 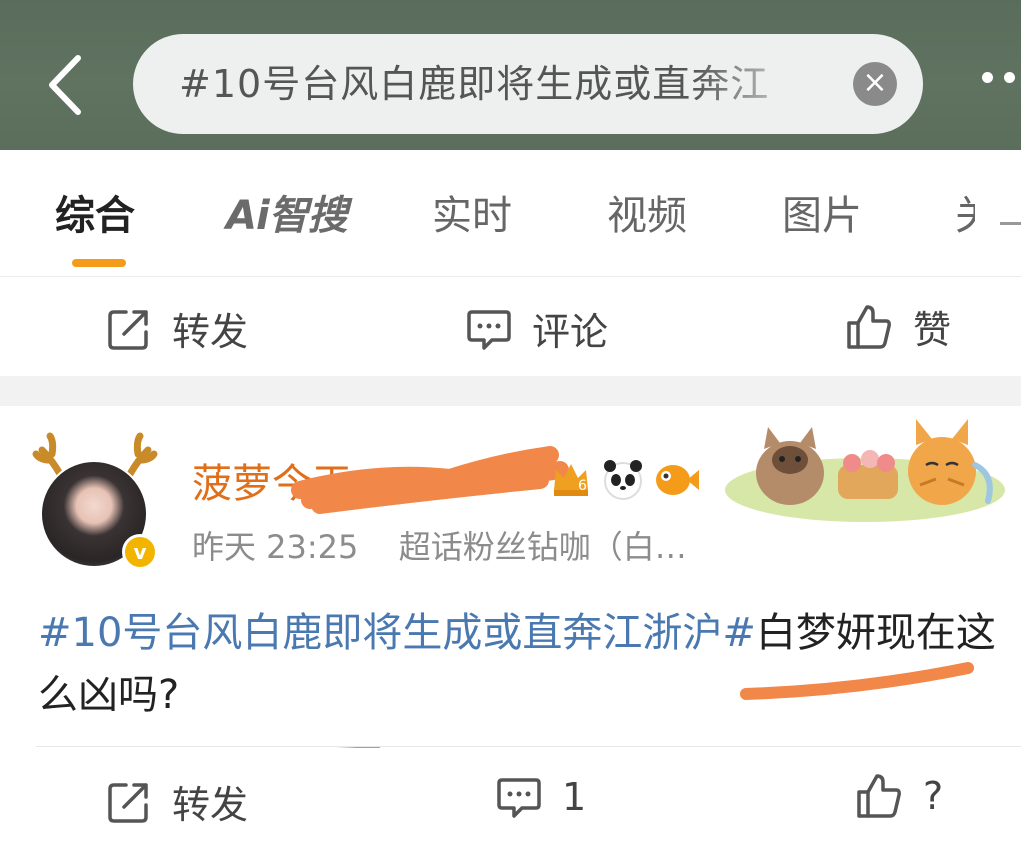 What do you see at coordinates (623, 480) in the screenshot?
I see `panda-badge-icon` at bounding box center [623, 480].